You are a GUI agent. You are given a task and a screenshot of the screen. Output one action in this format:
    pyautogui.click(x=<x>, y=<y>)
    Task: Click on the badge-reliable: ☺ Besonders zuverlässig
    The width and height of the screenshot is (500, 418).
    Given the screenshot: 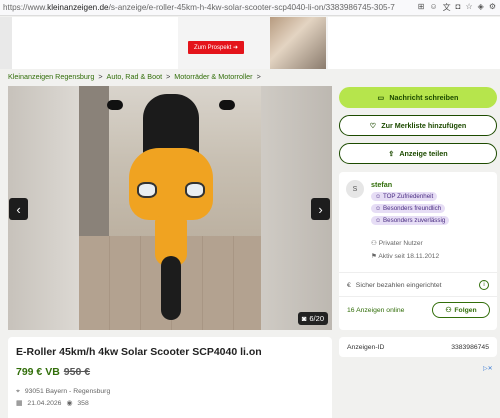 What is the action you would take?
    pyautogui.click(x=410, y=220)
    